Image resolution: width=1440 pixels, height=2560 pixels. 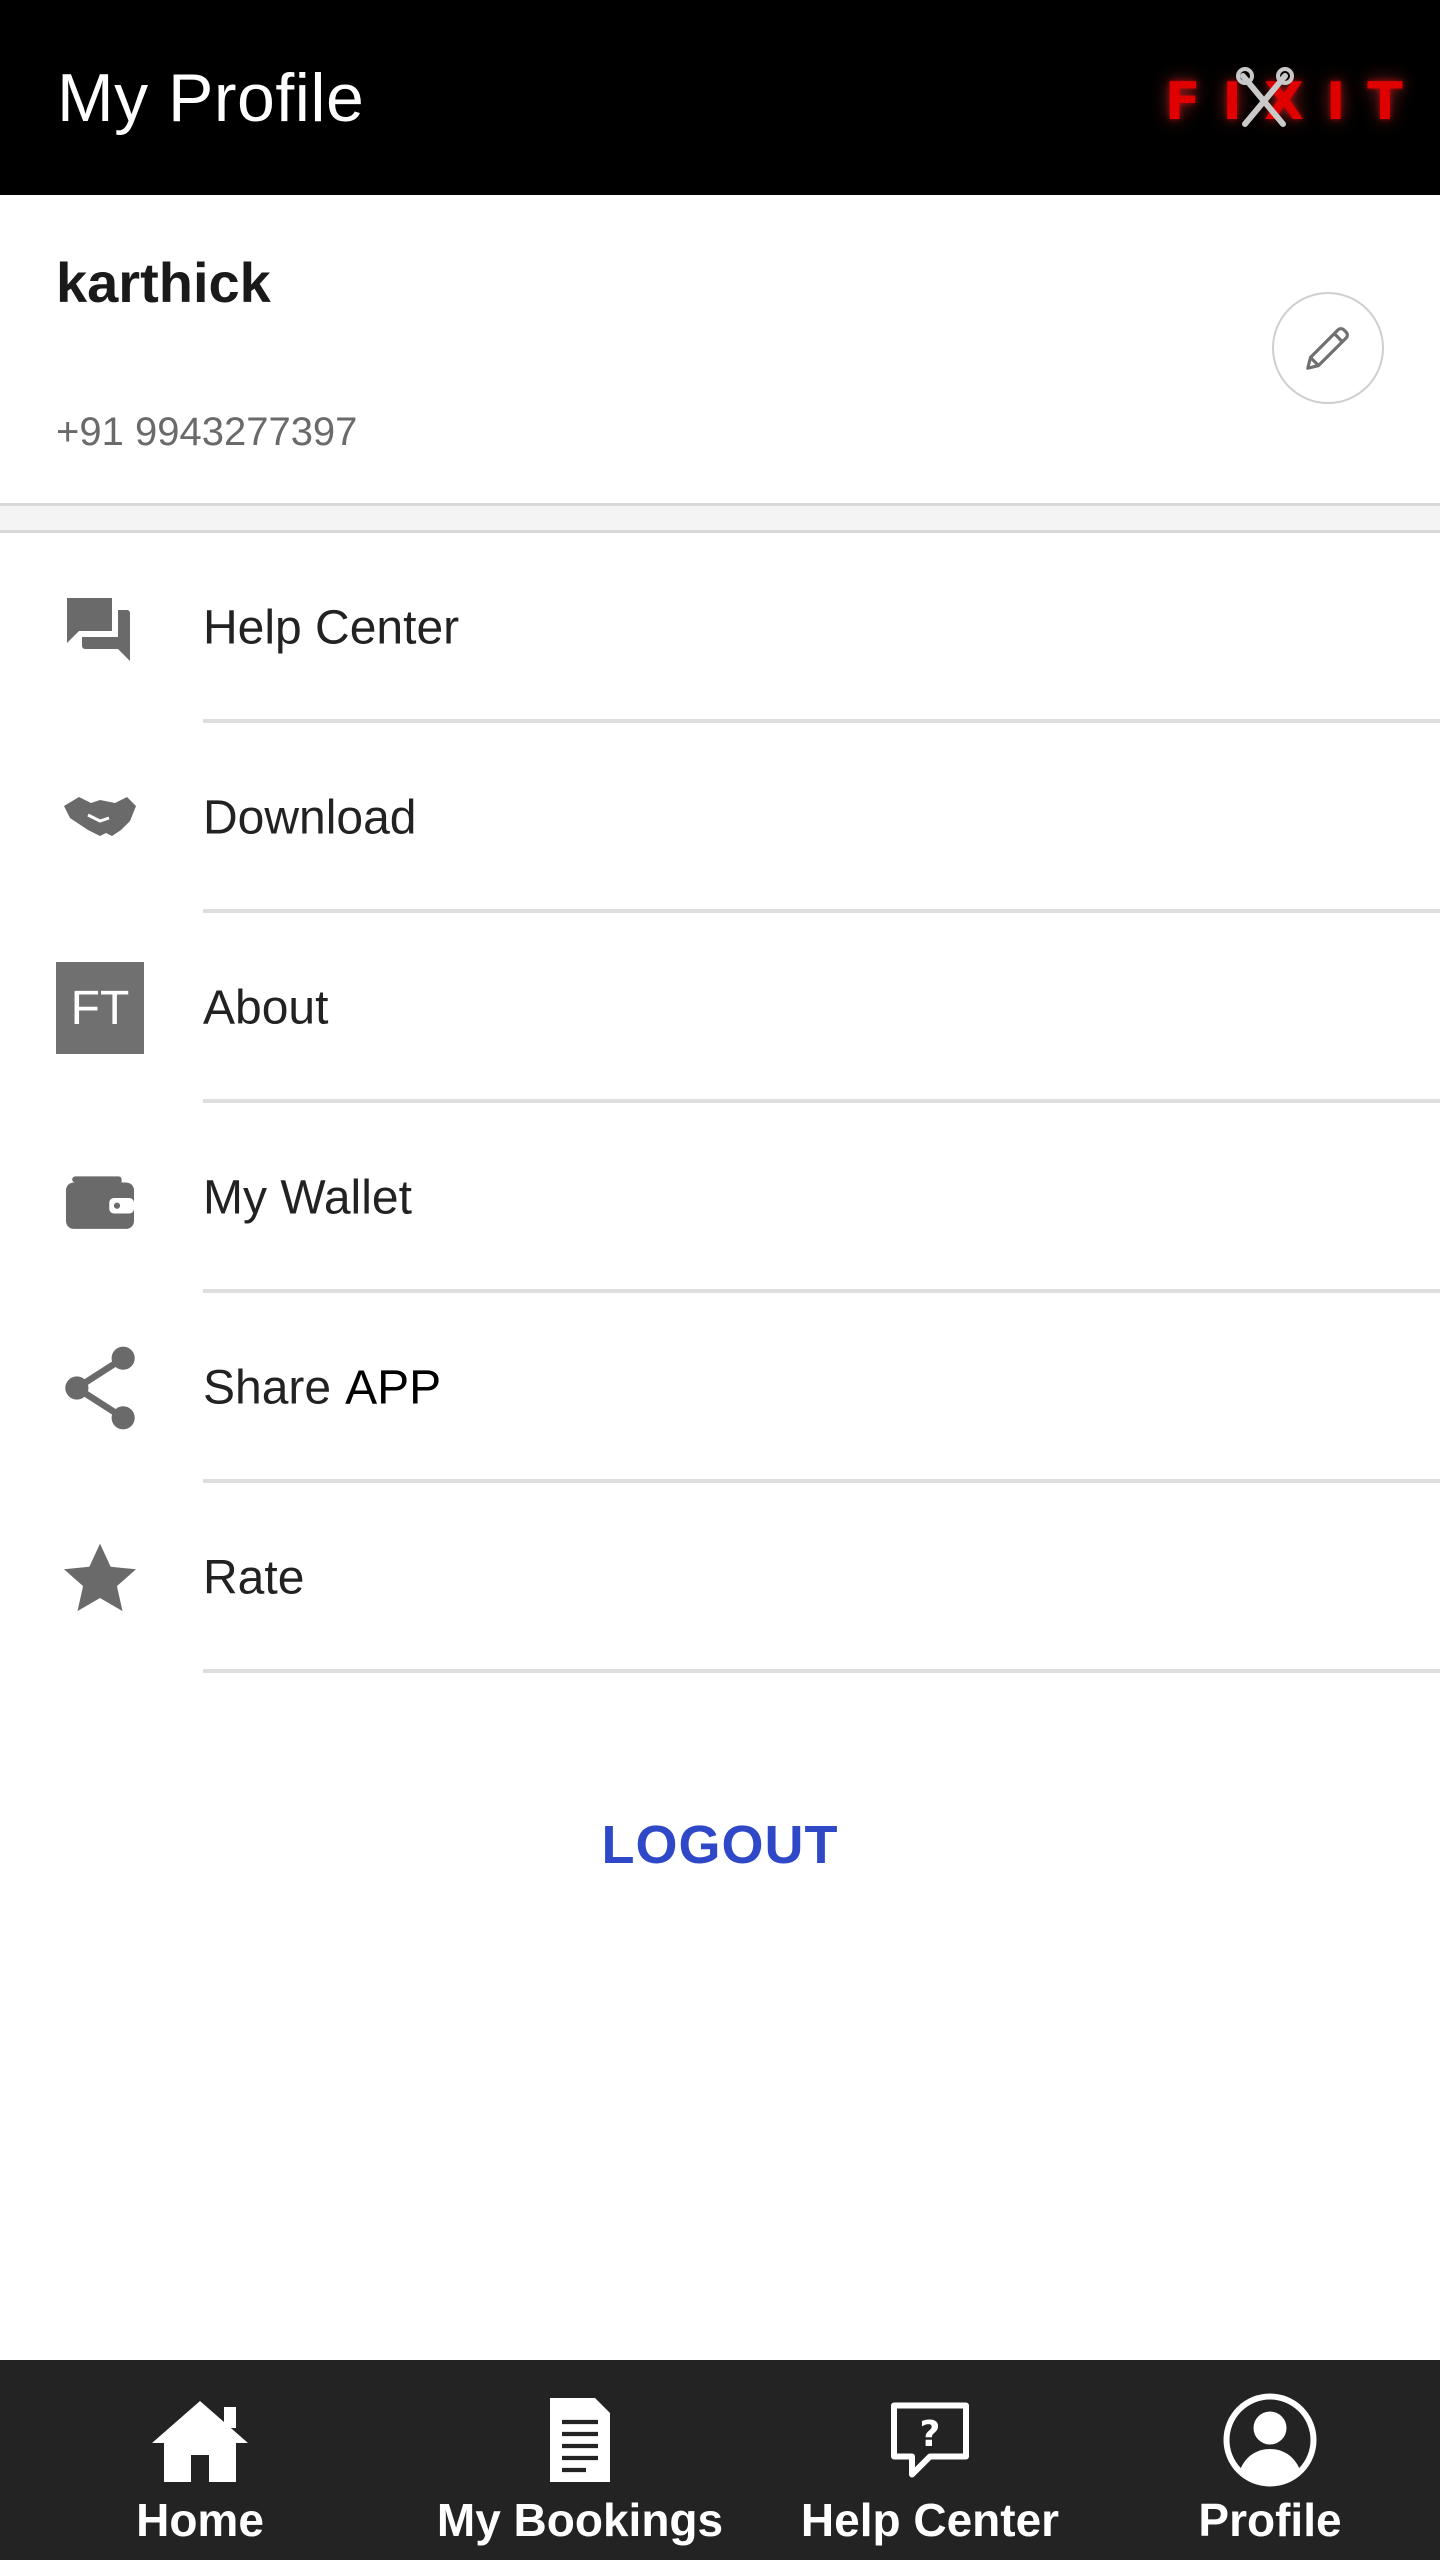 What do you see at coordinates (580, 2440) in the screenshot?
I see `document-icon` at bounding box center [580, 2440].